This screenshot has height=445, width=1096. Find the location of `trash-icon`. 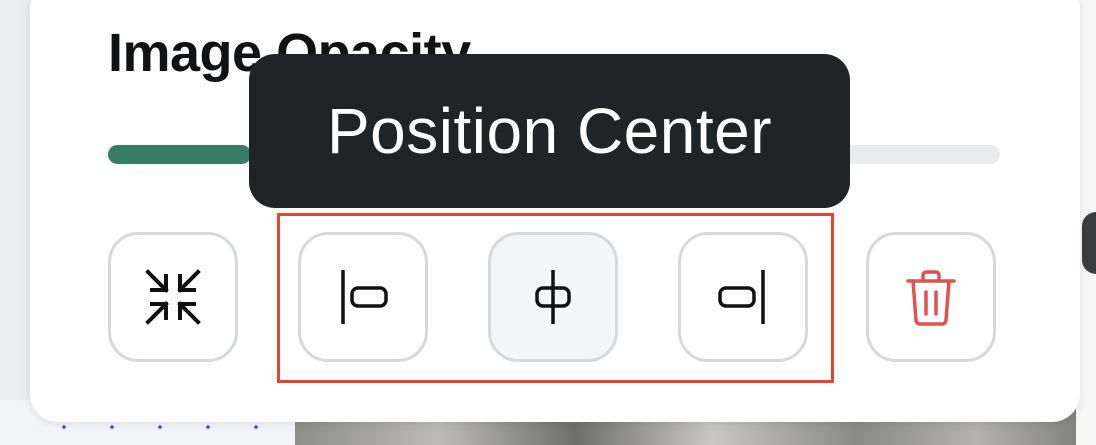

trash-icon is located at coordinates (931, 298).